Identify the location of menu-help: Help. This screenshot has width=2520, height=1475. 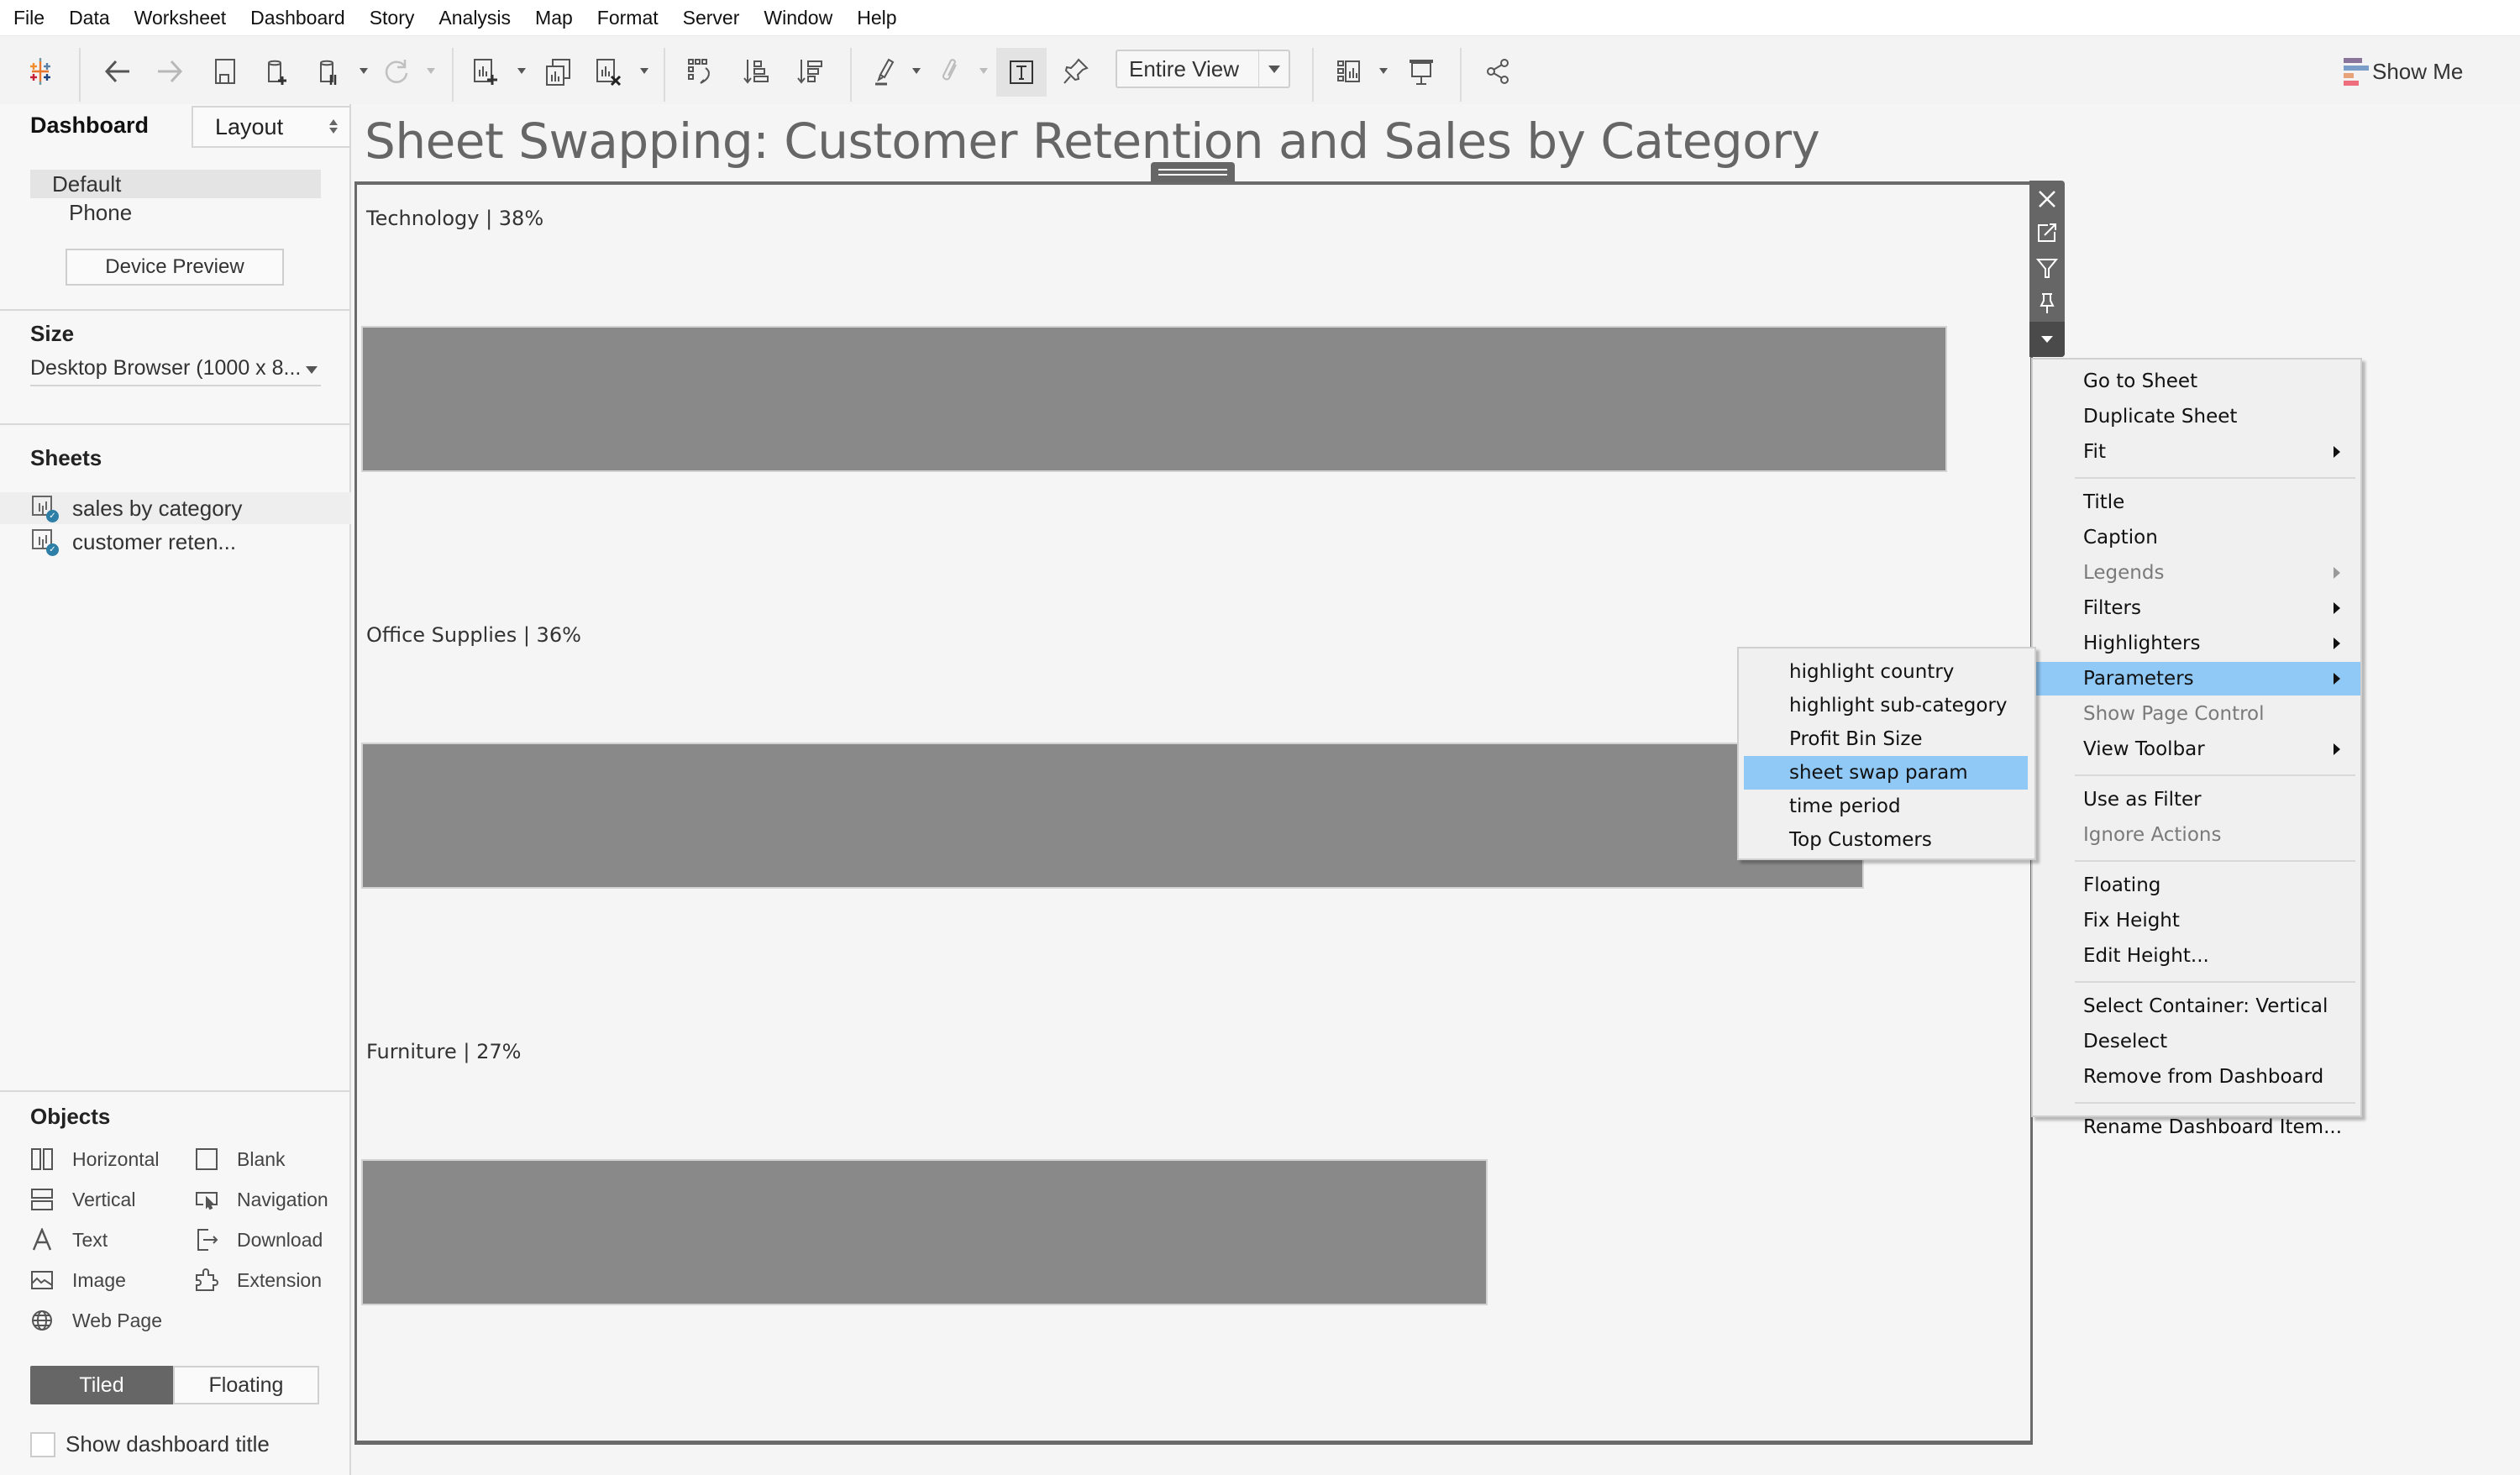
(876, 18).